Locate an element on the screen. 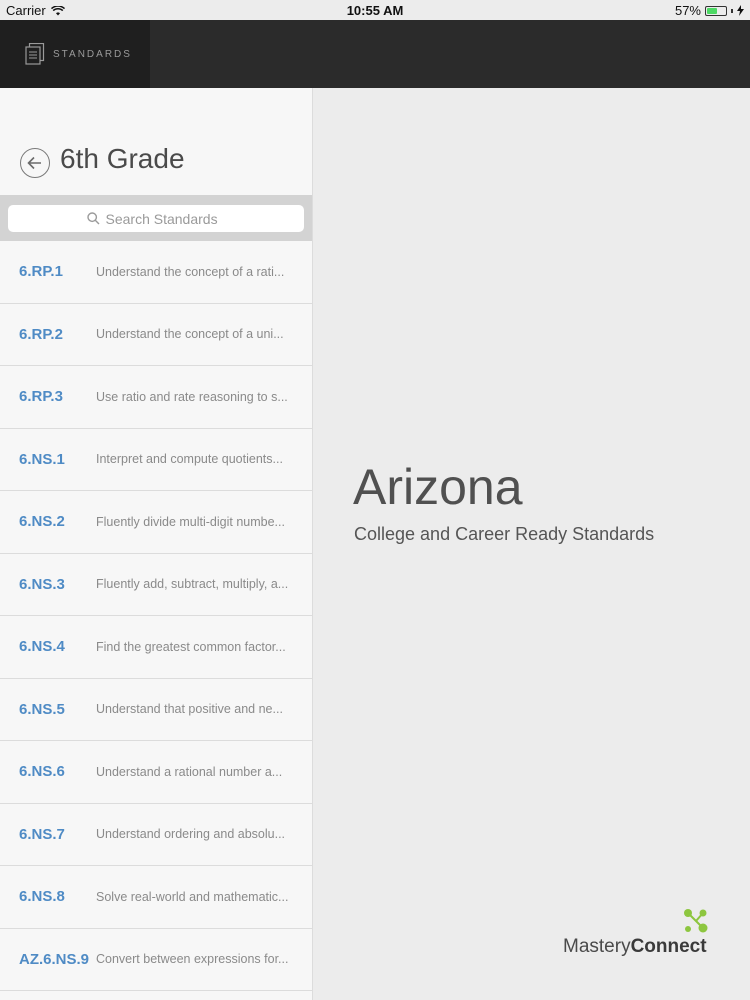 This screenshot has width=750, height=1000. grade-title: 6th Grade is located at coordinates (122, 158).